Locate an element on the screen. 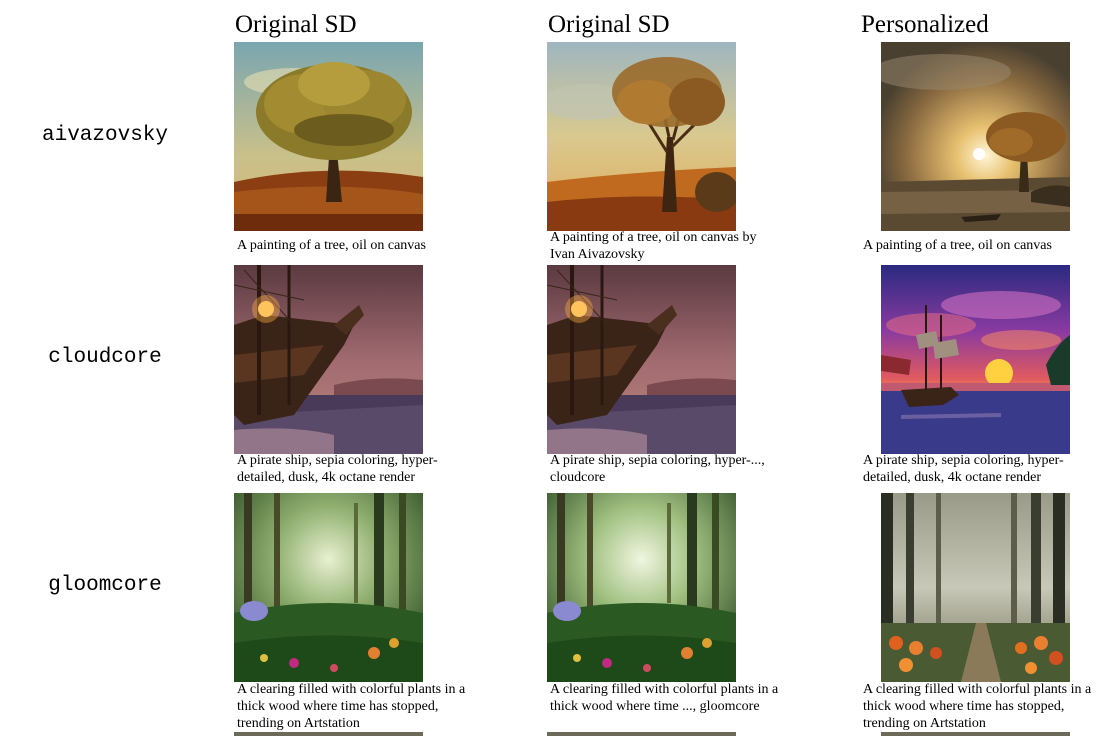 This screenshot has height=736, width=1099. image-tree-original-sd is located at coordinates (328, 136).